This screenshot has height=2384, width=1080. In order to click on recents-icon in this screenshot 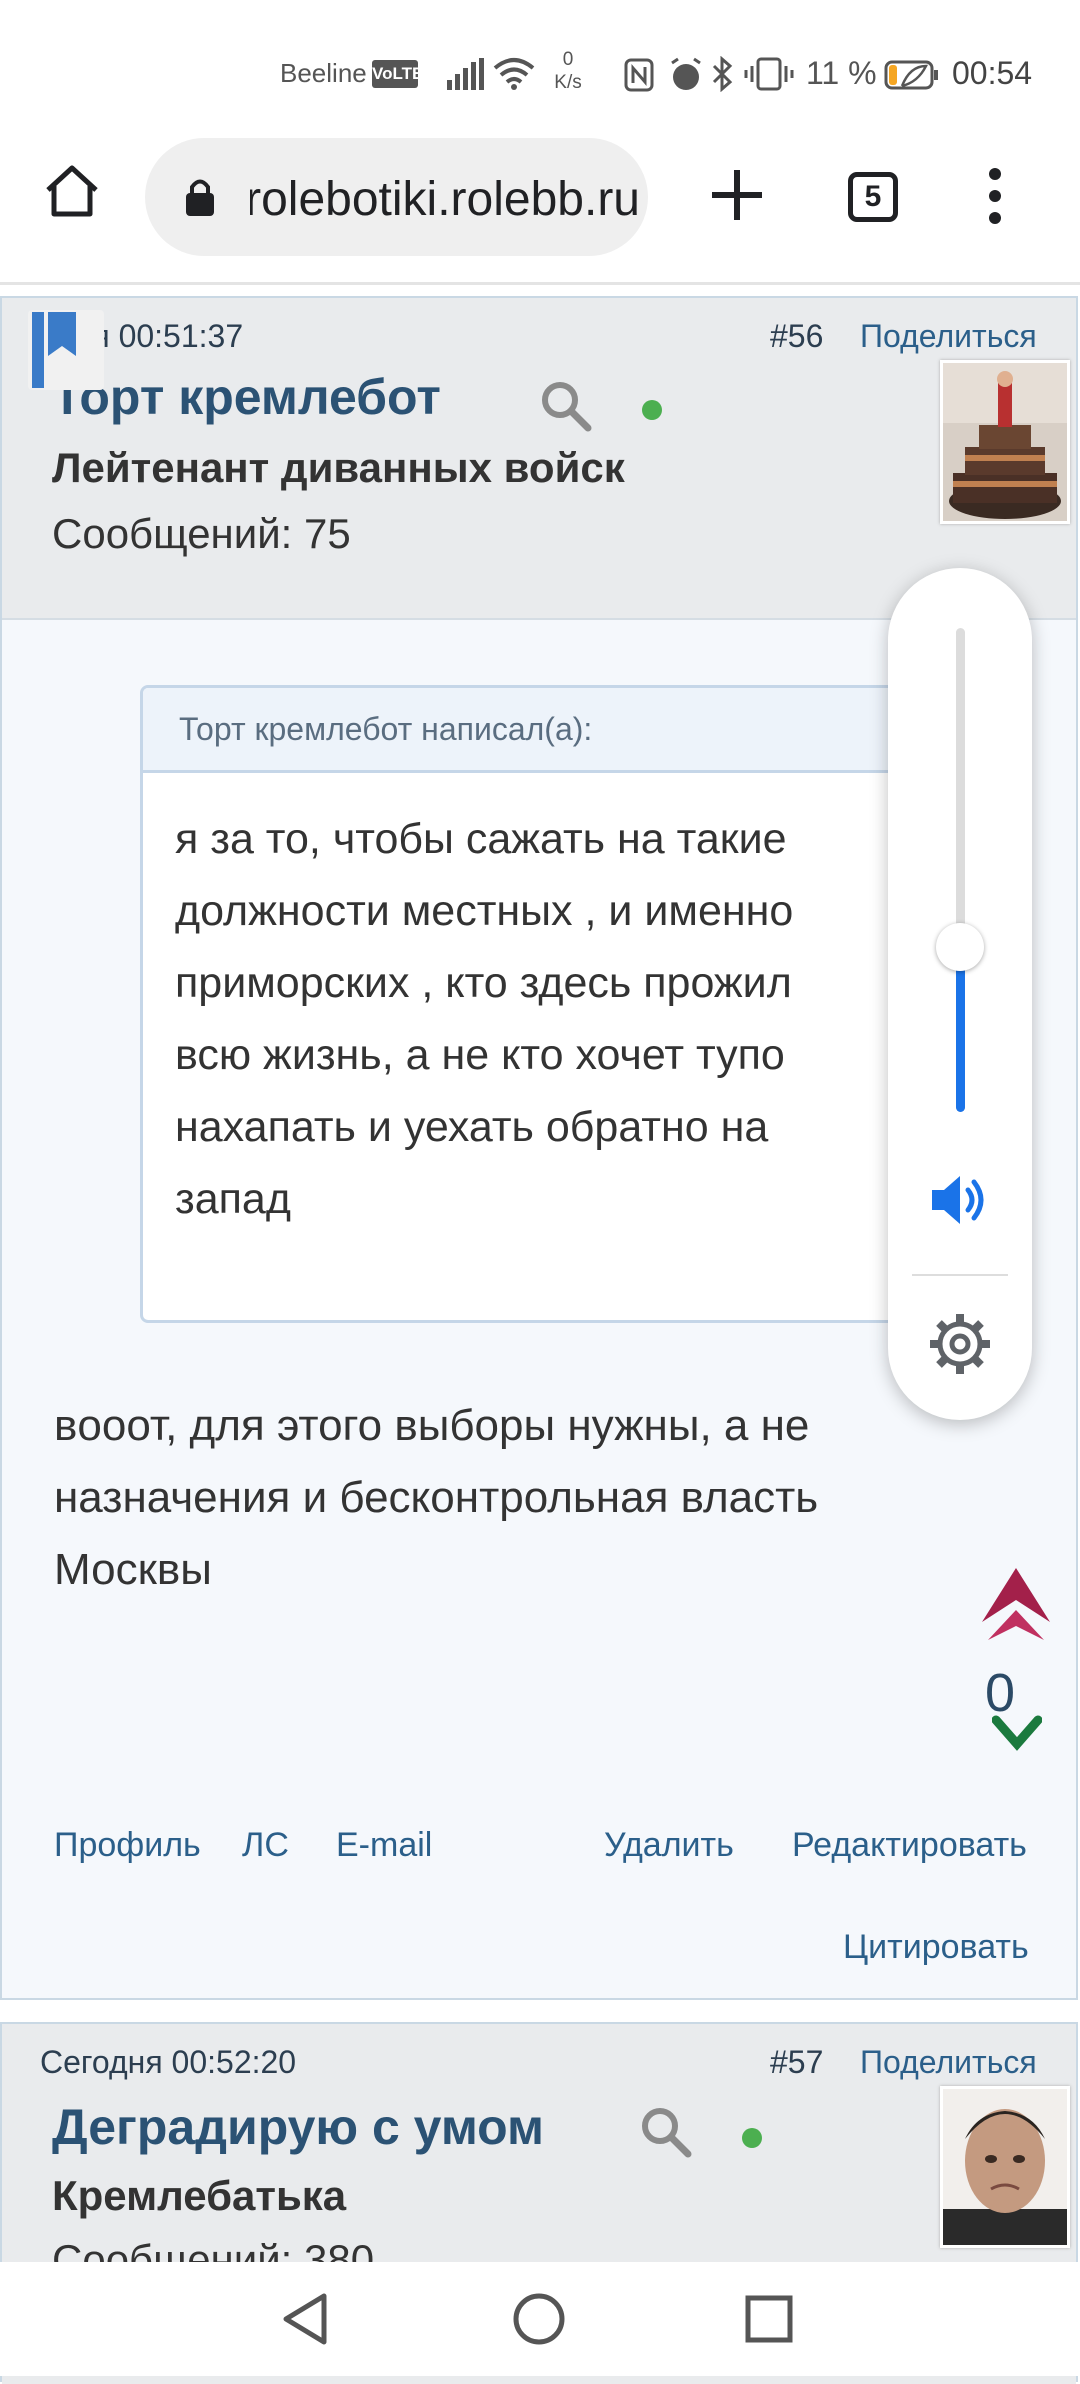, I will do `click(769, 2319)`.